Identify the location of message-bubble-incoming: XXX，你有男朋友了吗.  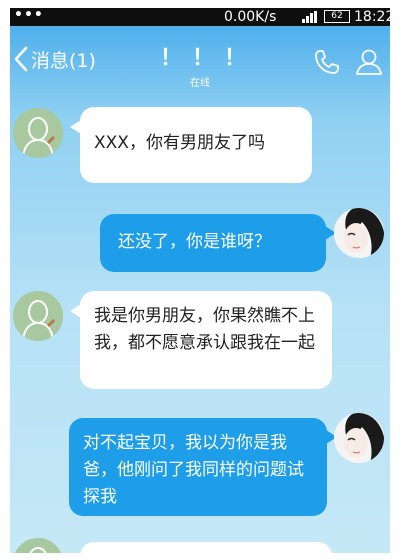
(196, 145).